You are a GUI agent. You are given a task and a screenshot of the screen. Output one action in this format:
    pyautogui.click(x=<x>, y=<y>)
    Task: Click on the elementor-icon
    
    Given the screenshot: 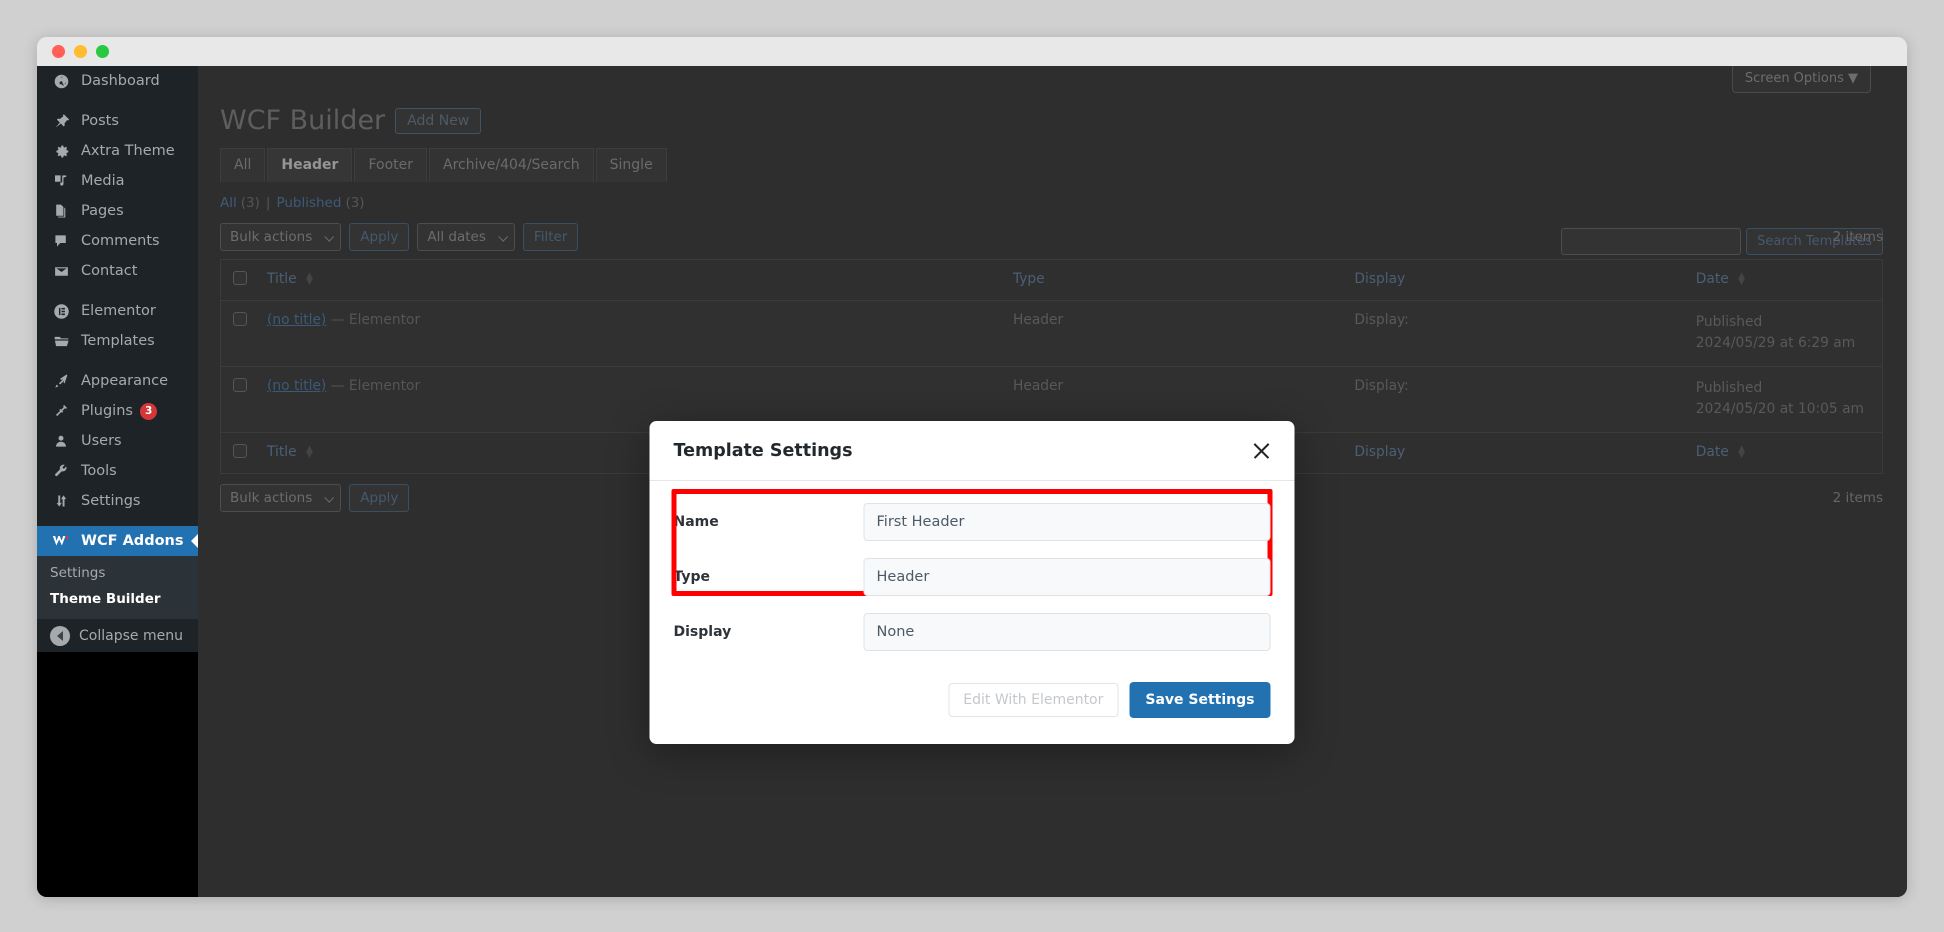 What is the action you would take?
    pyautogui.click(x=61, y=311)
    